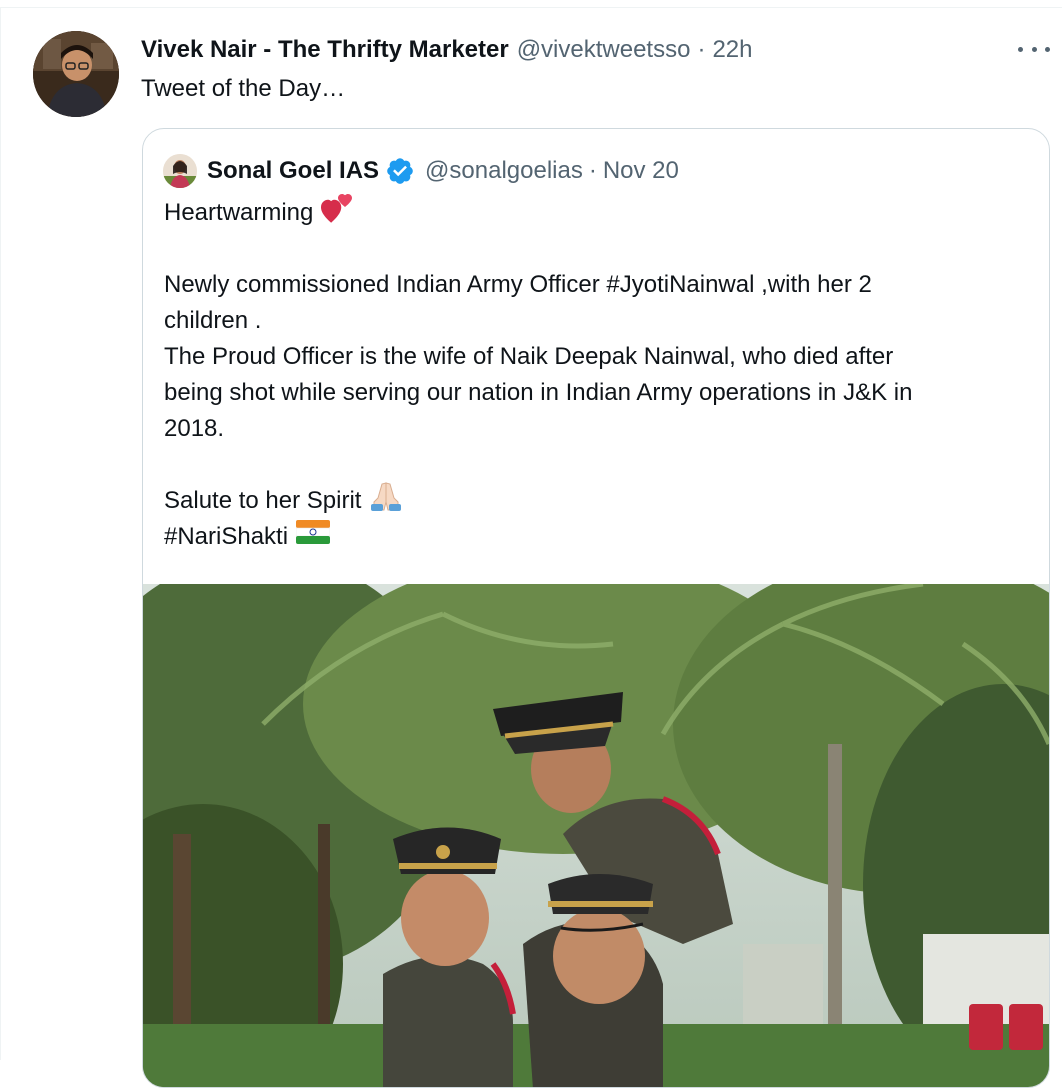  I want to click on author-handle: @vivektweetsso, so click(604, 50).